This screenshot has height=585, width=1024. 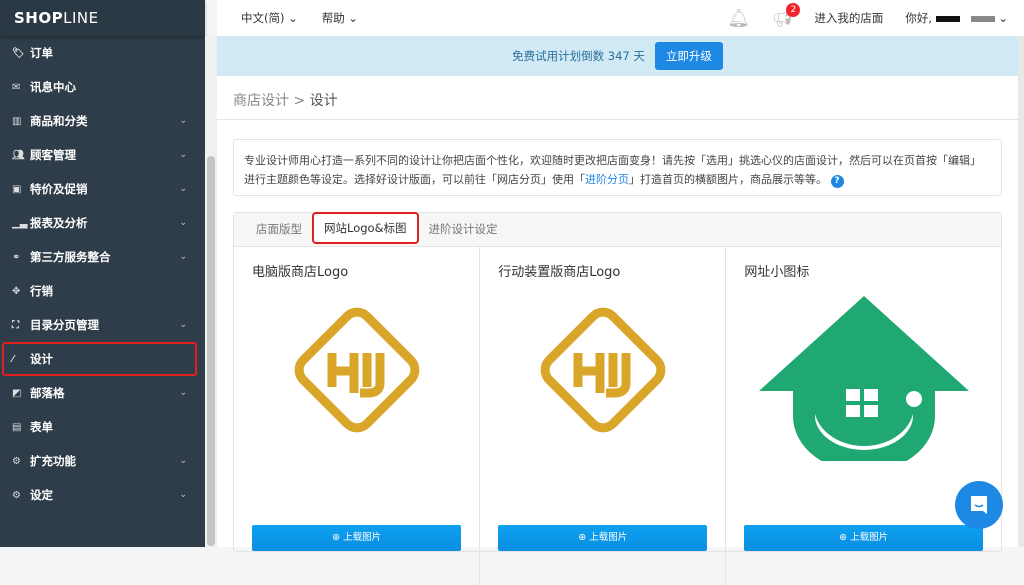 I want to click on sidebar-item: 🏷︎ 订单, so click(x=102, y=53).